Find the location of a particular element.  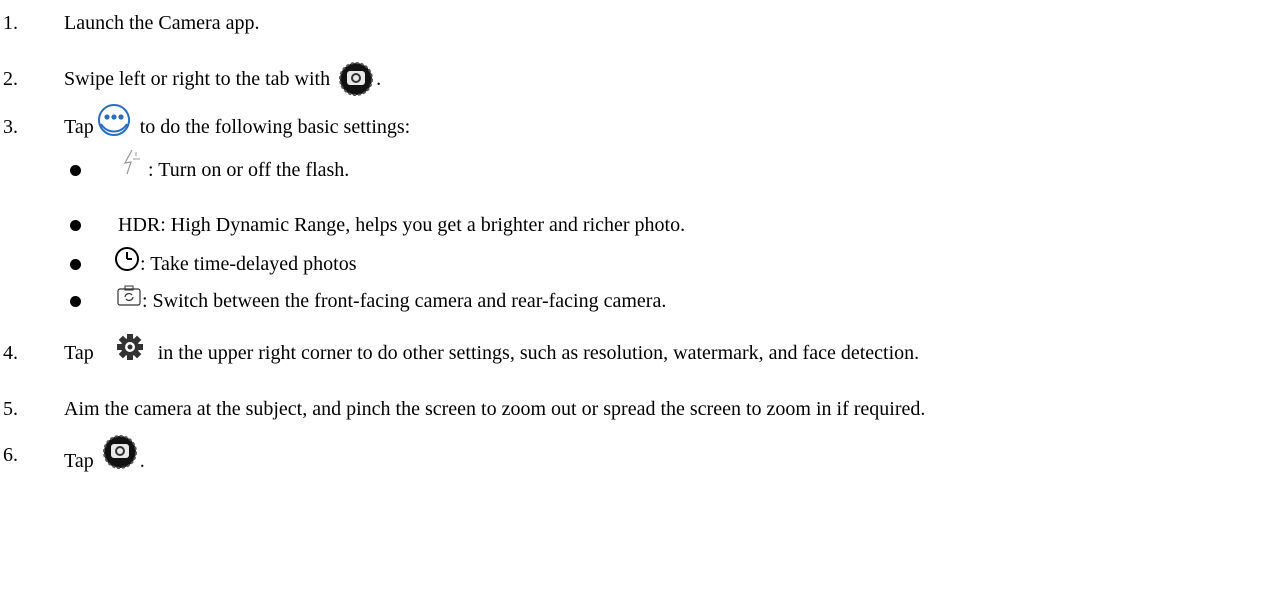

step-number: 4. is located at coordinates (10, 352).